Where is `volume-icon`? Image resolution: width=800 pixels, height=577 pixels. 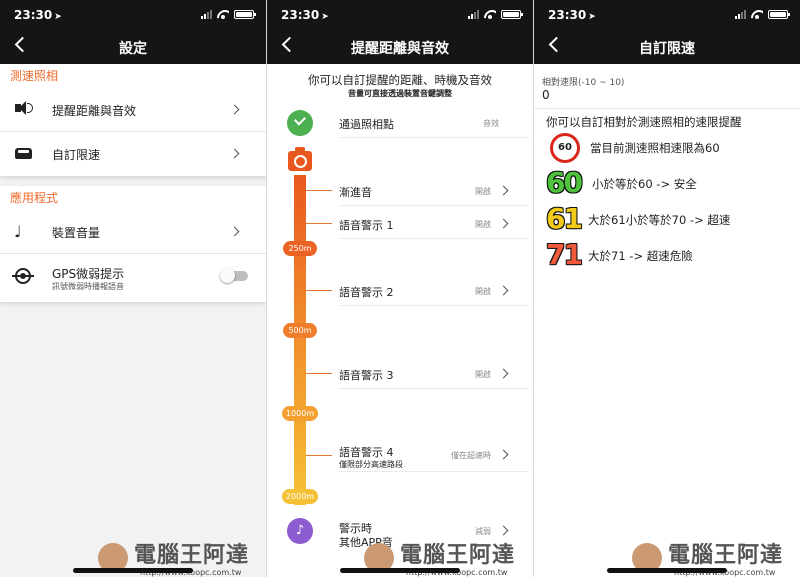
volume-icon is located at coordinates (20, 108).